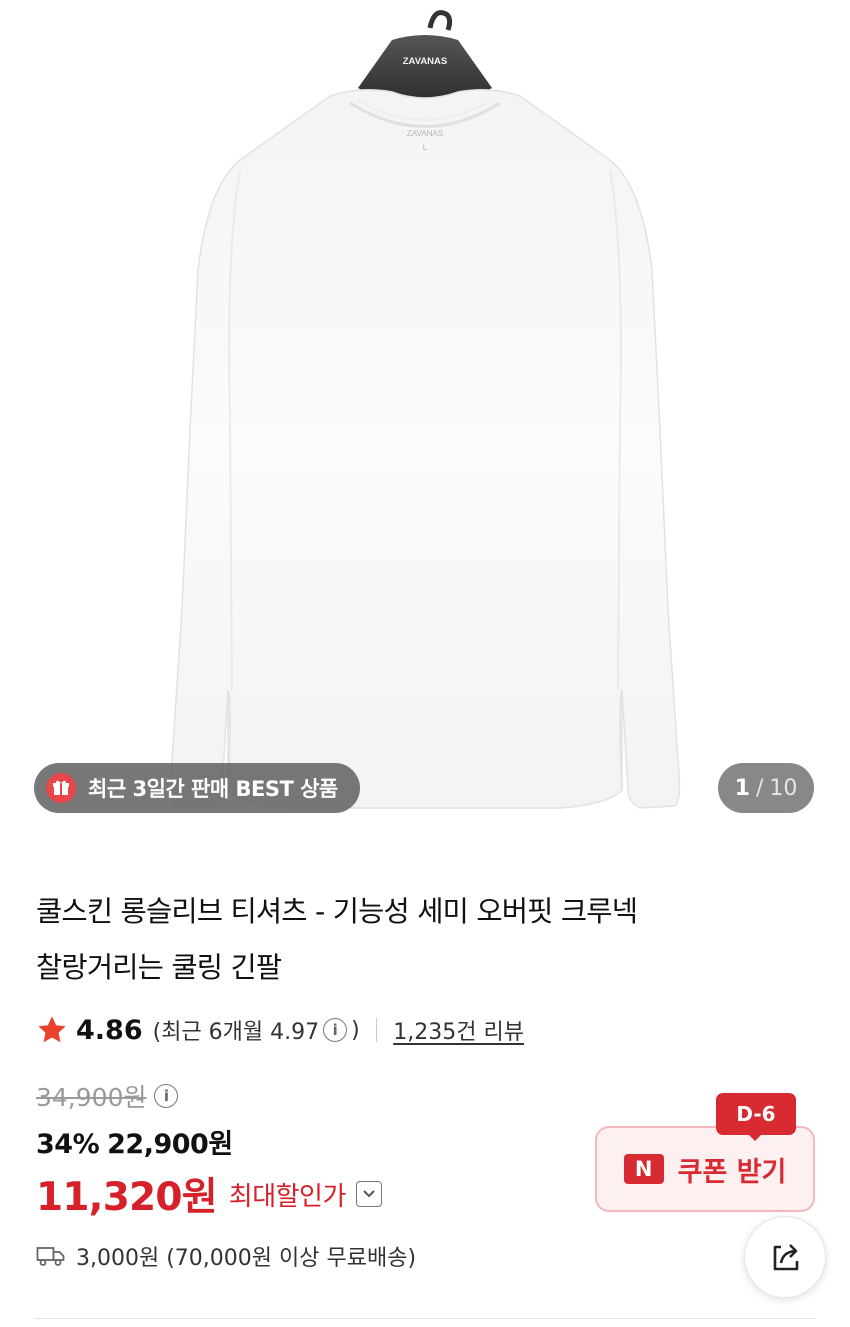  I want to click on price-info-icon: i, so click(166, 1096).